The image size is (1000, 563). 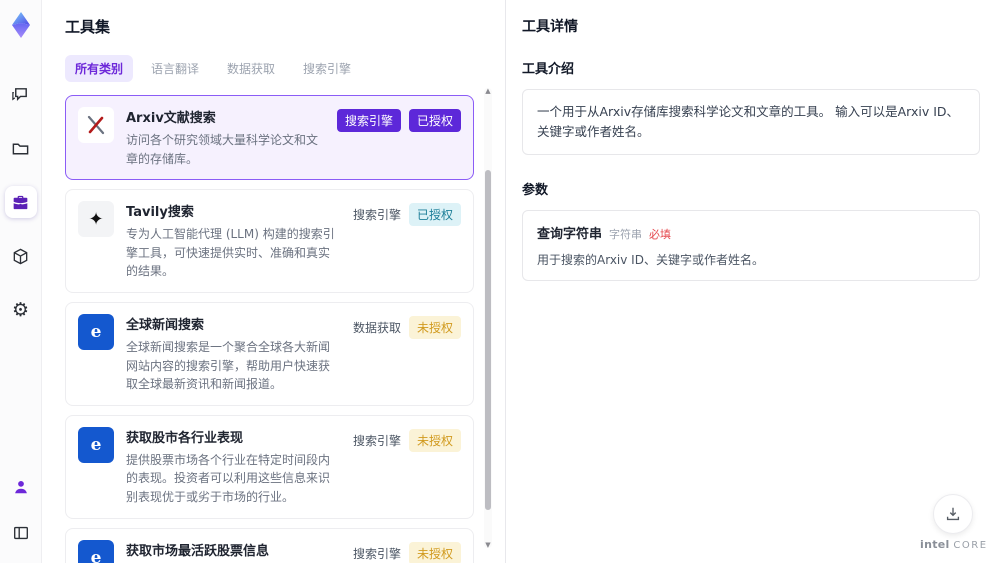 What do you see at coordinates (96, 331) in the screenshot?
I see `global-news-logo-icon: e` at bounding box center [96, 331].